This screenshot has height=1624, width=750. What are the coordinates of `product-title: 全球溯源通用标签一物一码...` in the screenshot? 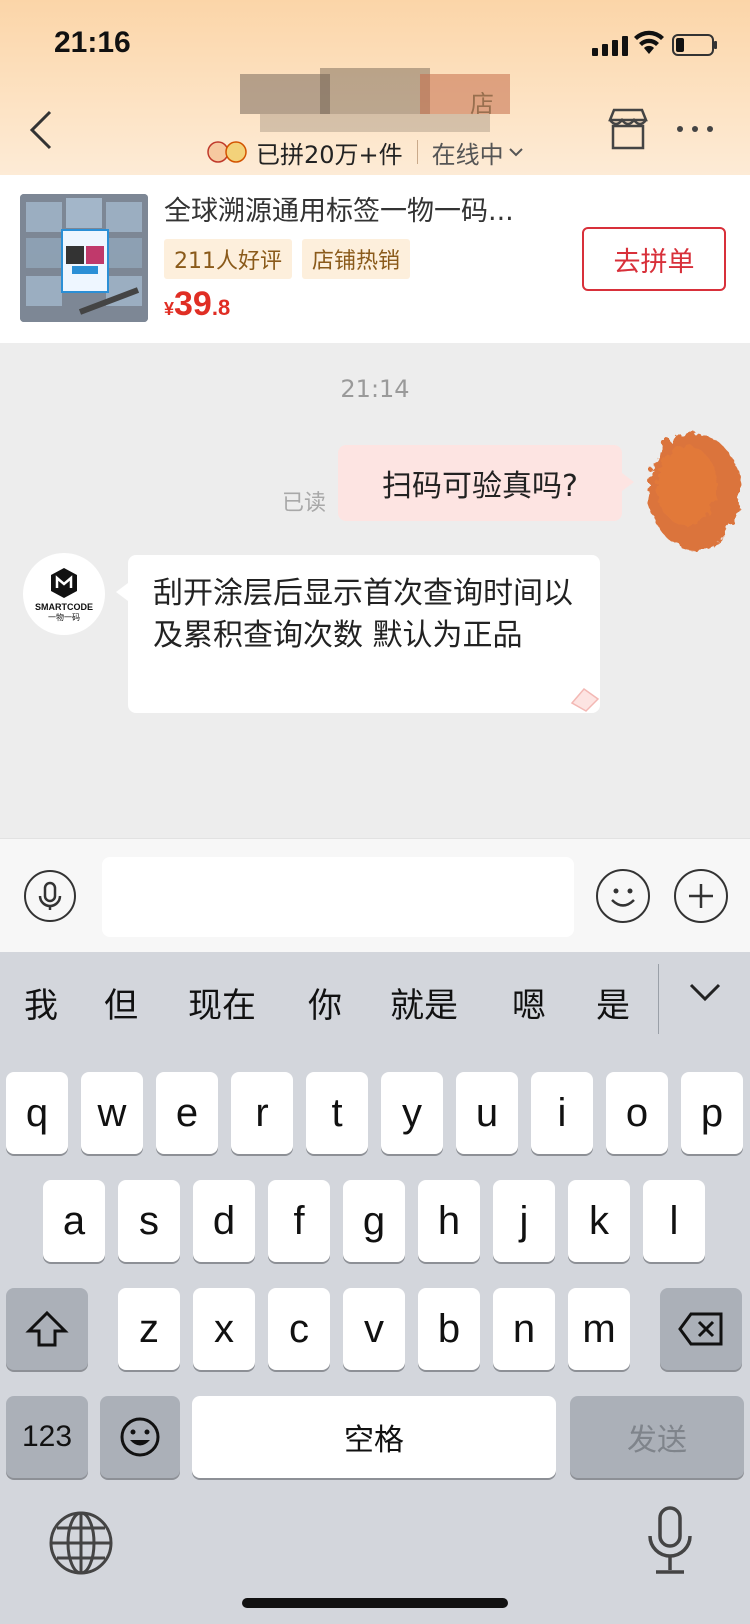 It's located at (369, 208).